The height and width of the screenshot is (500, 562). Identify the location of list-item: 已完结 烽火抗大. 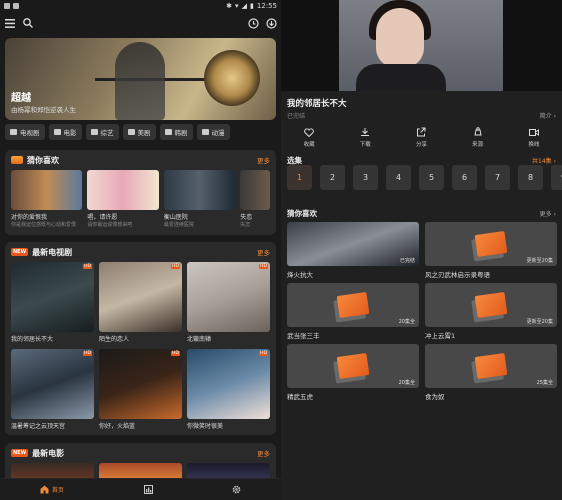
(353, 250).